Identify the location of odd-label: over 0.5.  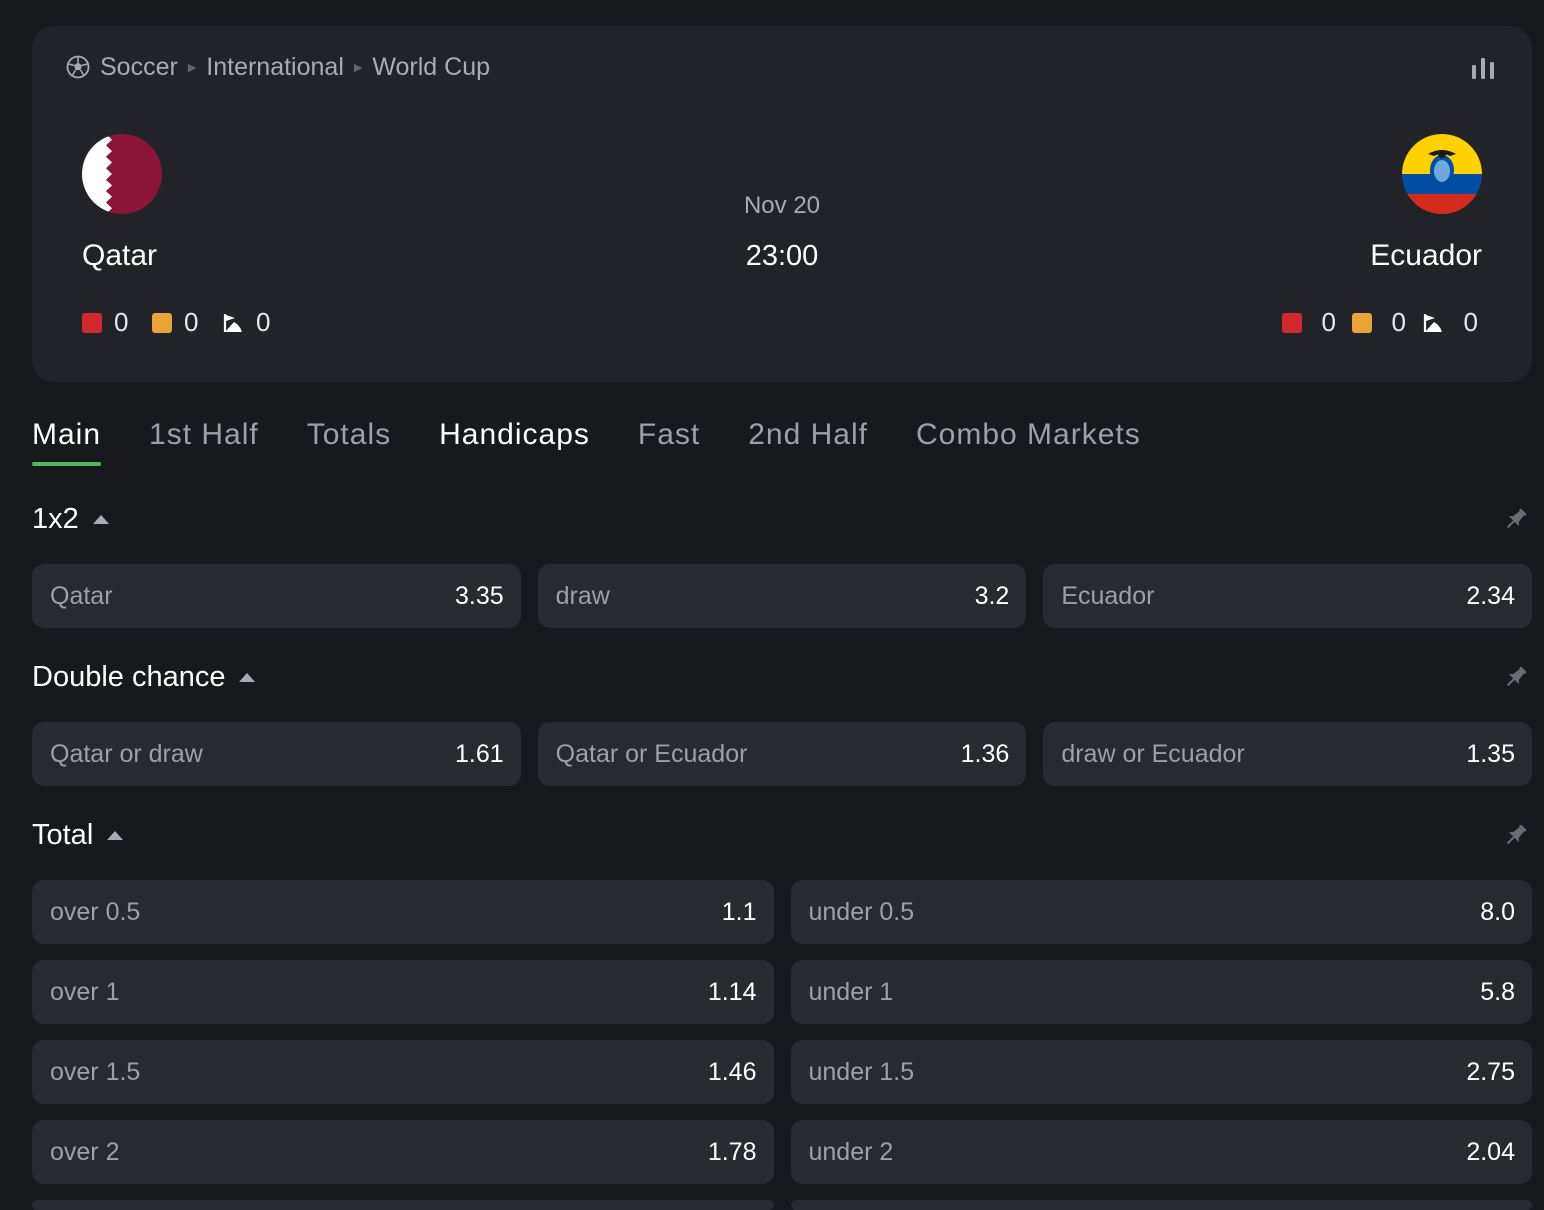
(95, 911).